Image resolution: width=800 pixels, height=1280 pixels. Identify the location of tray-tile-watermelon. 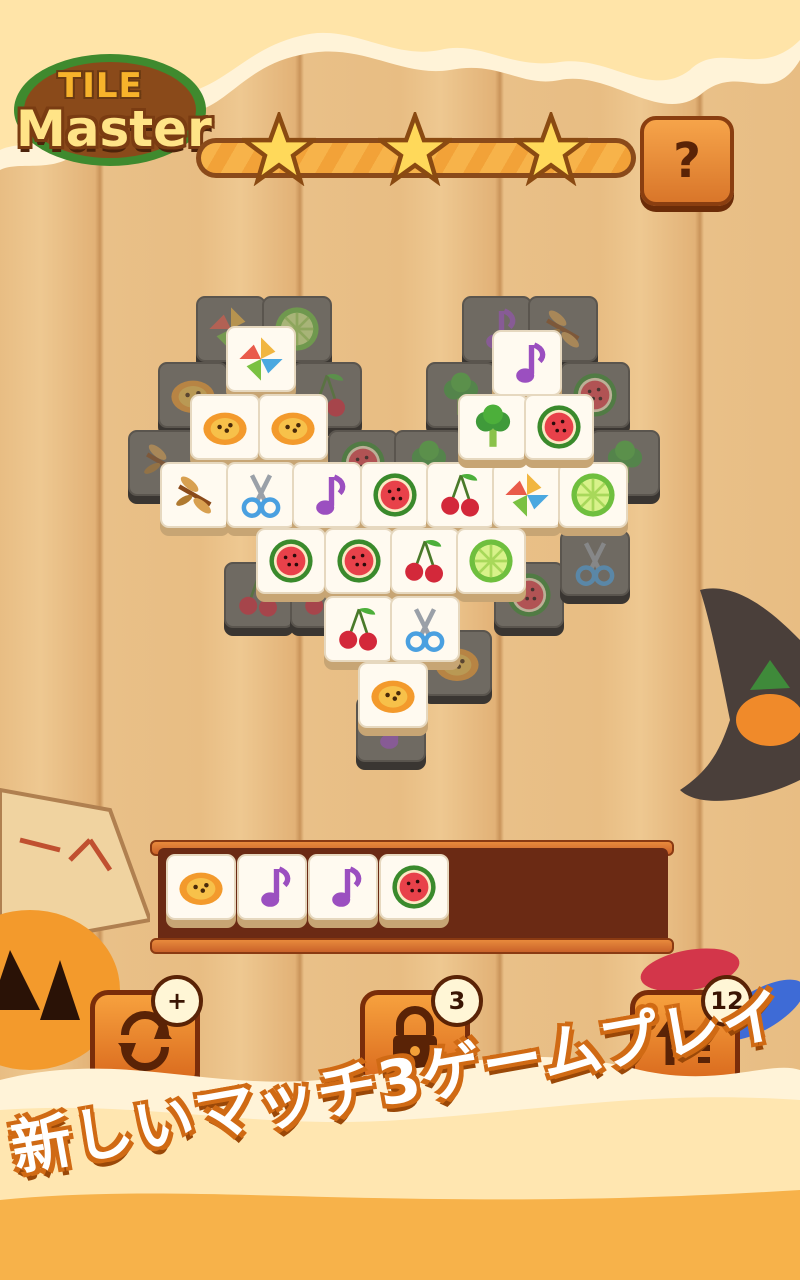
(415, 891).